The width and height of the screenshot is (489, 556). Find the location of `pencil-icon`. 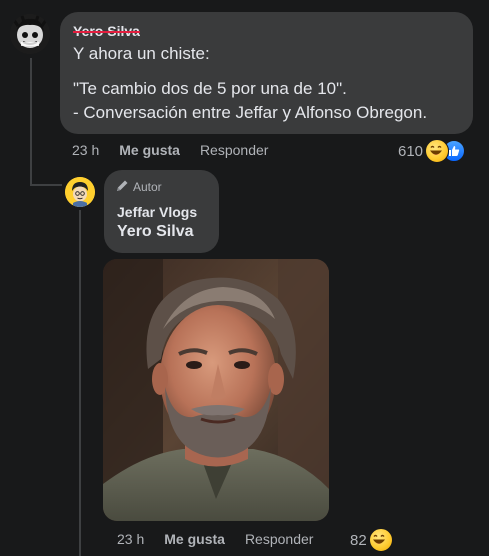

pencil-icon is located at coordinates (122, 187).